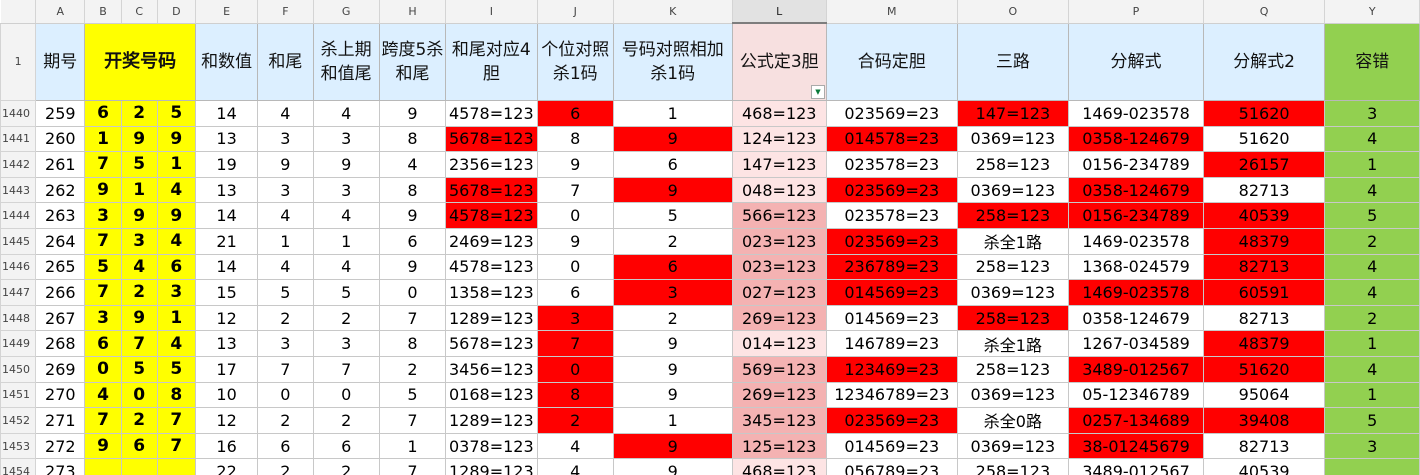 The height and width of the screenshot is (475, 1420). I want to click on row-number: 1442, so click(18, 164).